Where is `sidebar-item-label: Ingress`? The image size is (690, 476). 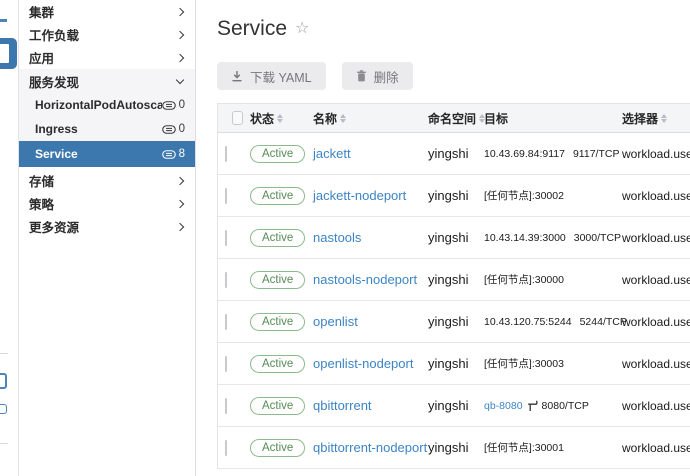
sidebar-item-label: Ingress is located at coordinates (56, 129).